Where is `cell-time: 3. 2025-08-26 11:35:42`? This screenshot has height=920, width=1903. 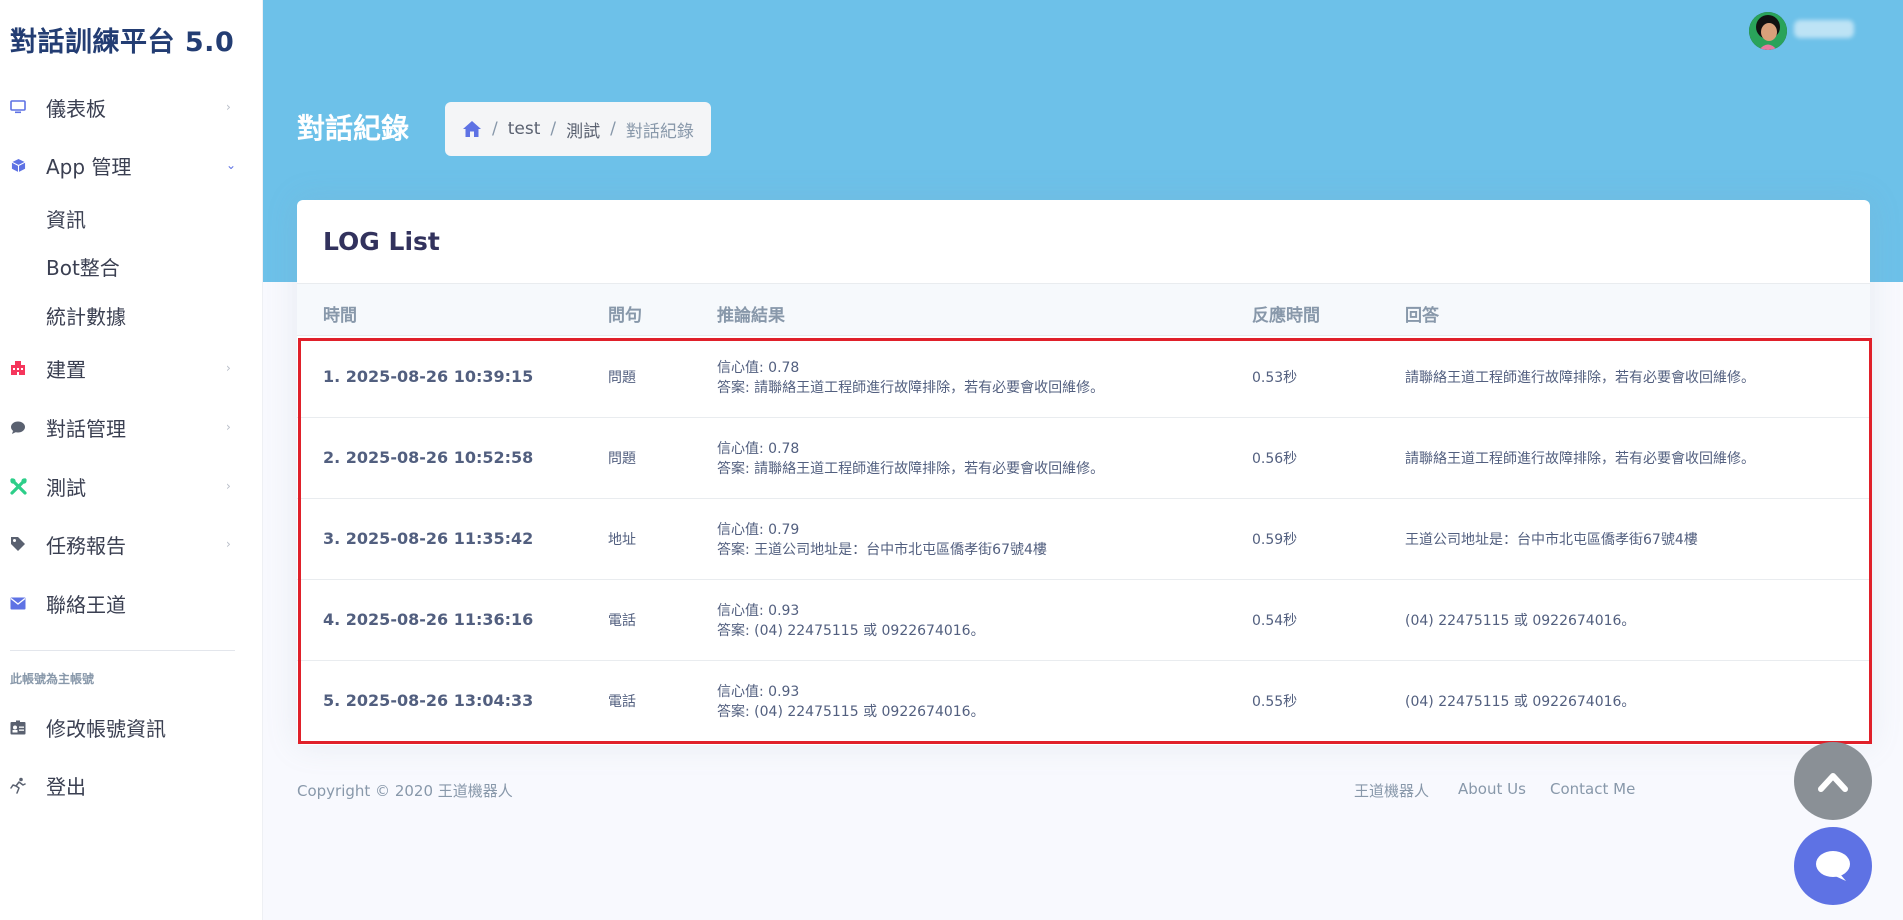
cell-time: 3. 2025-08-26 11:35:42 is located at coordinates (428, 538).